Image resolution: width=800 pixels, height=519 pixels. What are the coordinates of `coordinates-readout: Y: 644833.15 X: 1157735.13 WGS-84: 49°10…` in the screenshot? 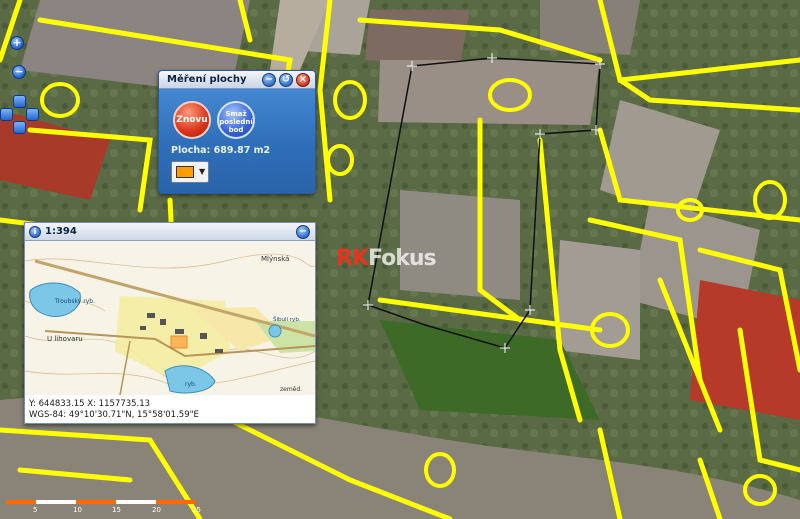 It's located at (114, 410).